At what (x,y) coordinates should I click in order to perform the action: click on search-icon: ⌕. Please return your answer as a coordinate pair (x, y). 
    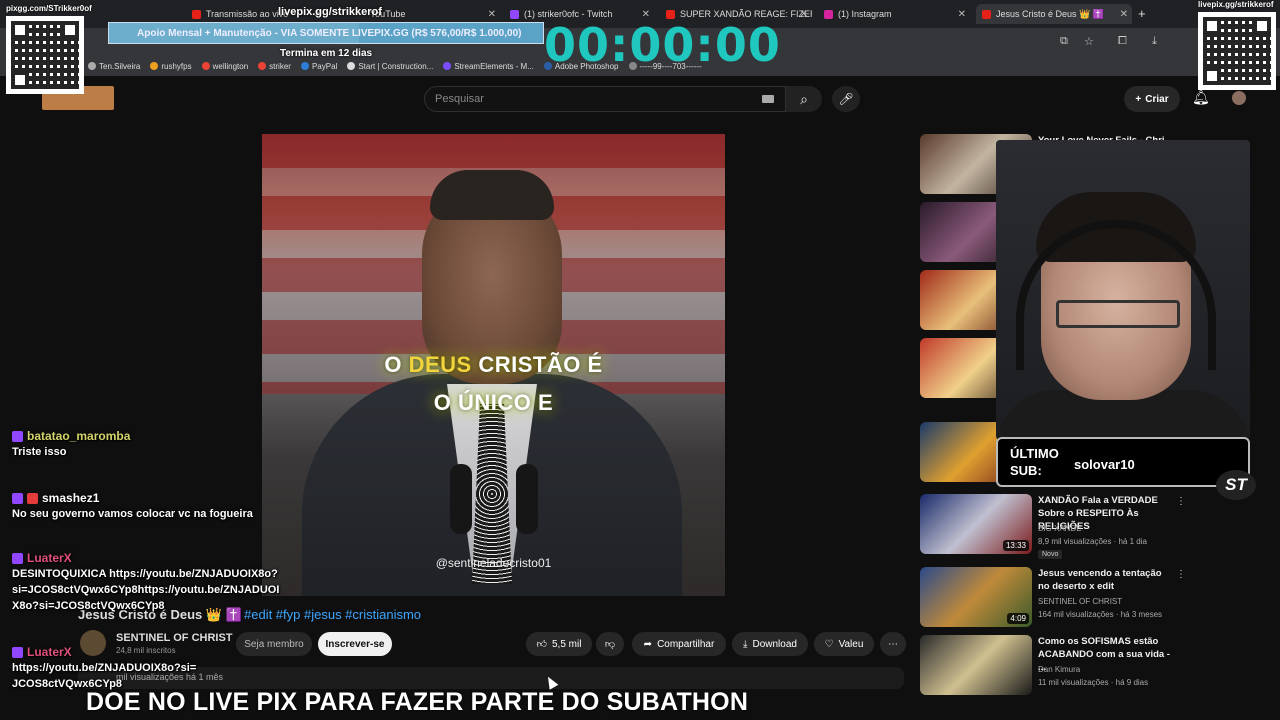
    Looking at the image, I should click on (804, 98).